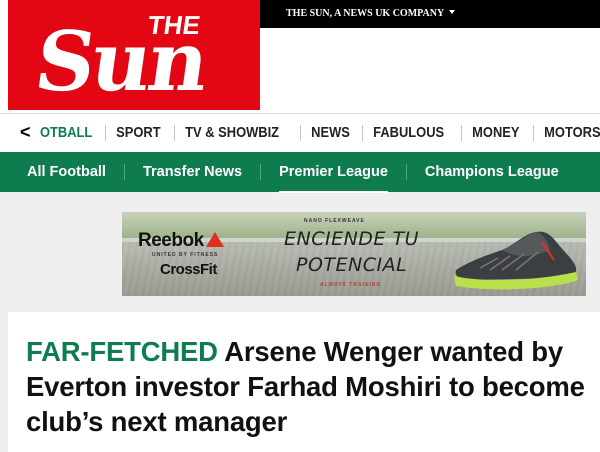  Describe the element at coordinates (191, 172) in the screenshot. I see `subnav-item-transfer-news: Transfer News` at that location.